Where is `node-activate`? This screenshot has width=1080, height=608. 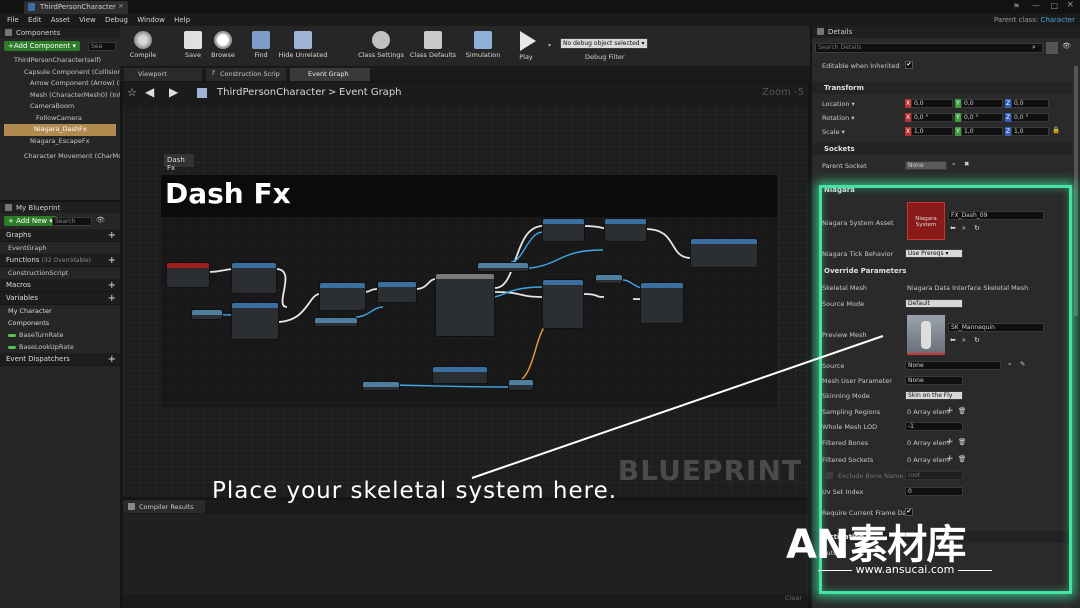
node-activate is located at coordinates (255, 321).